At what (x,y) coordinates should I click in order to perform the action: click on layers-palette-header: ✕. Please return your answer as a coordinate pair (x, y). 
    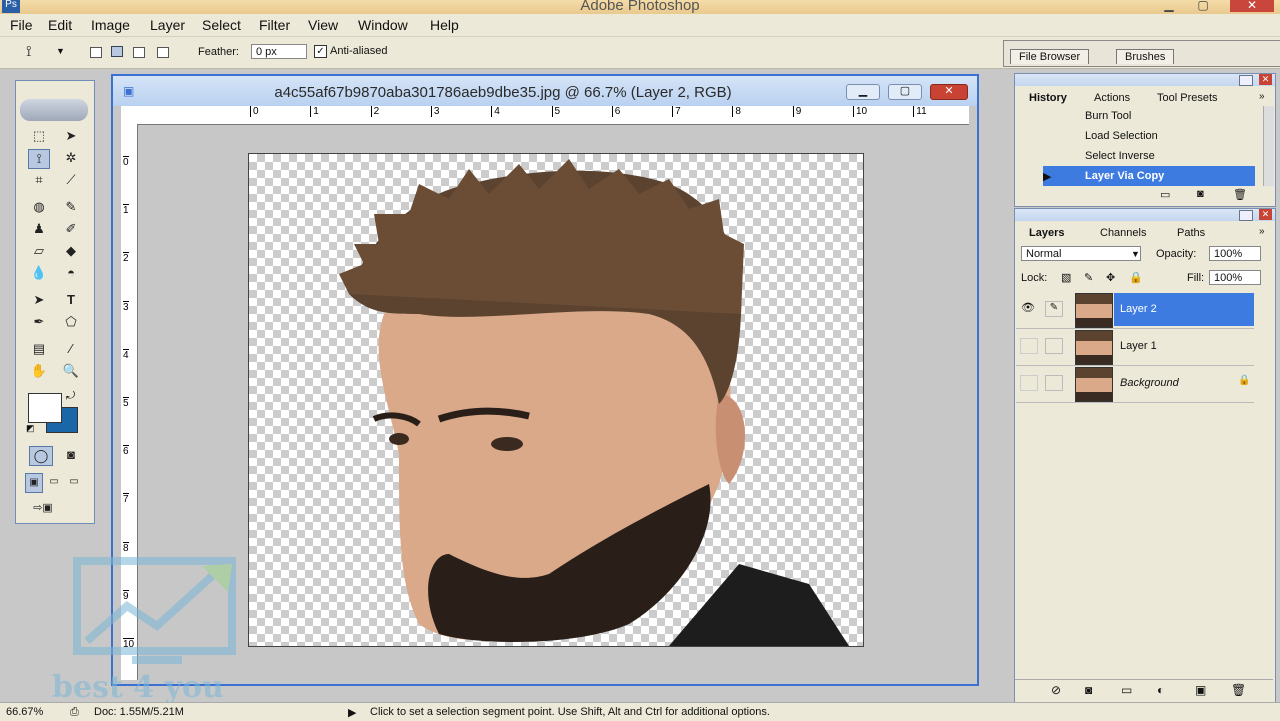
    Looking at the image, I should click on (1145, 215).